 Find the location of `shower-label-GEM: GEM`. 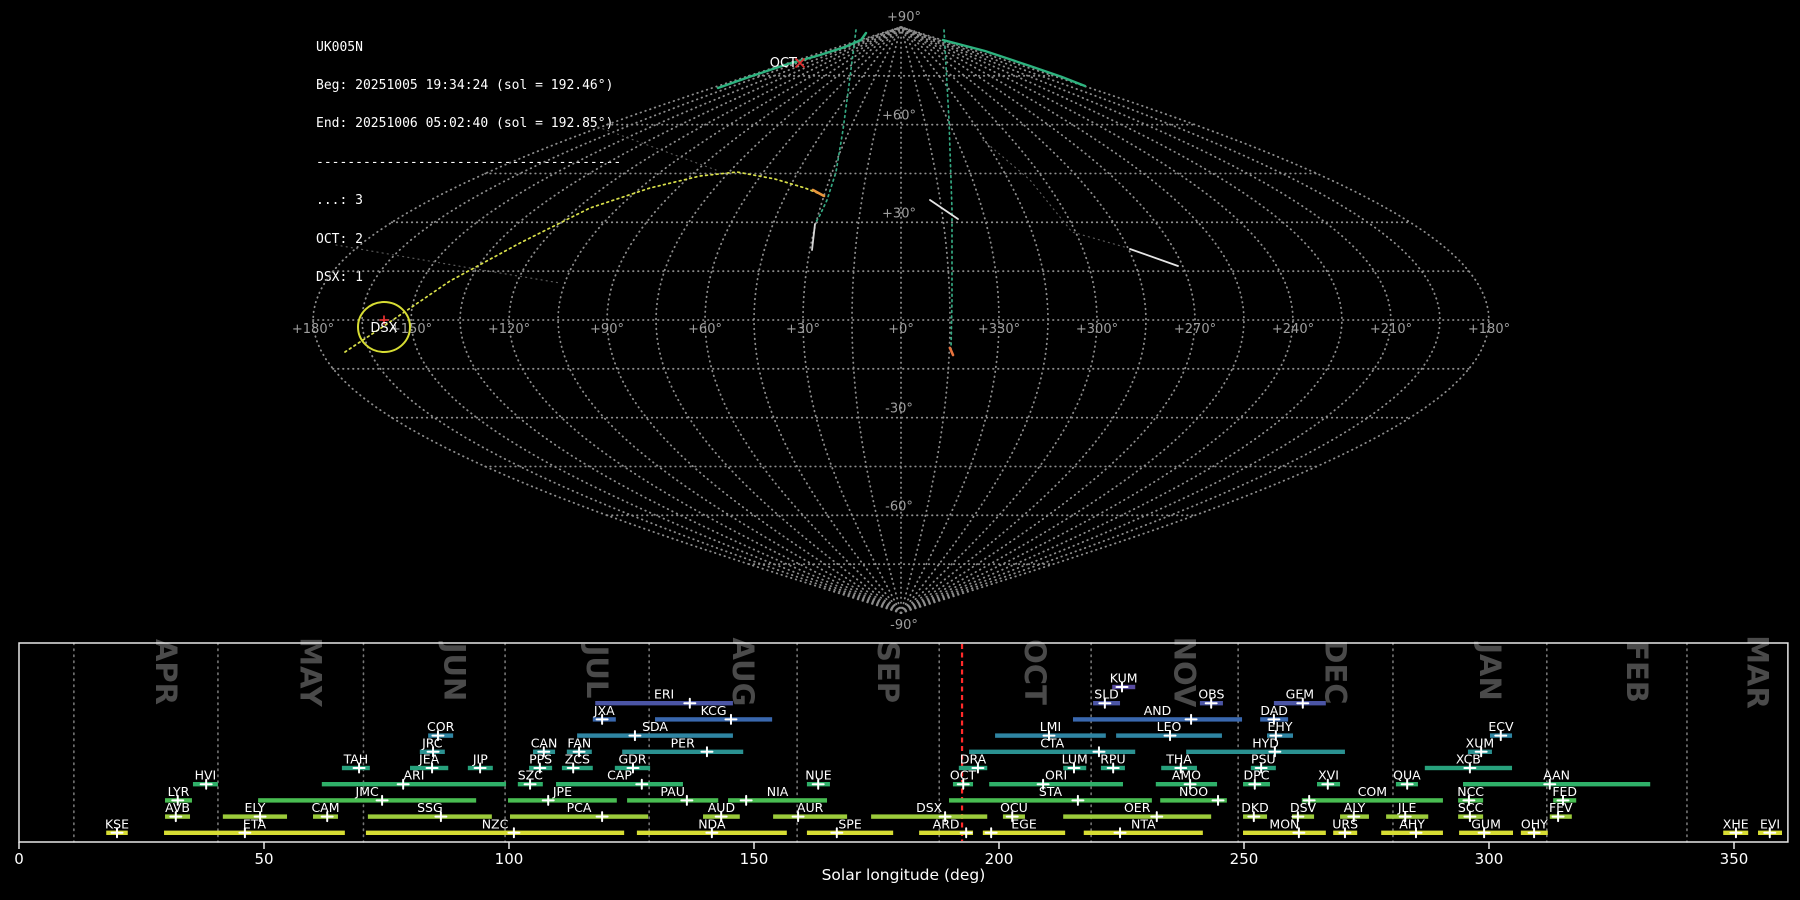

shower-label-GEM: GEM is located at coordinates (1300, 694).